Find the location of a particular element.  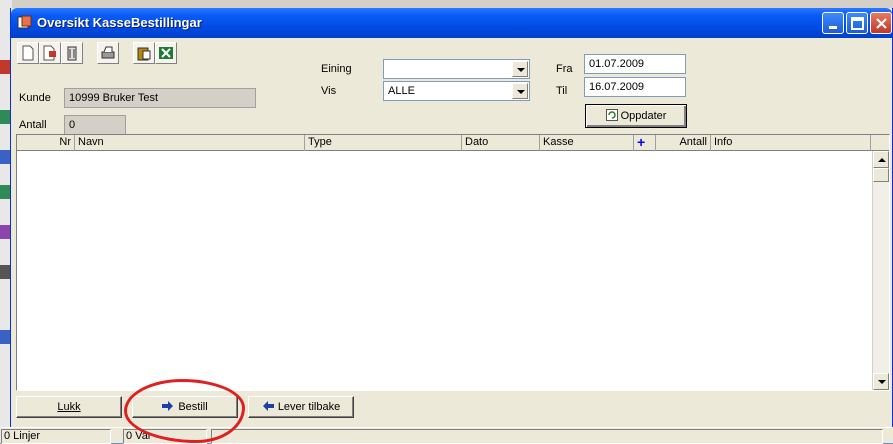

arrow-up-icon is located at coordinates (882, 160).